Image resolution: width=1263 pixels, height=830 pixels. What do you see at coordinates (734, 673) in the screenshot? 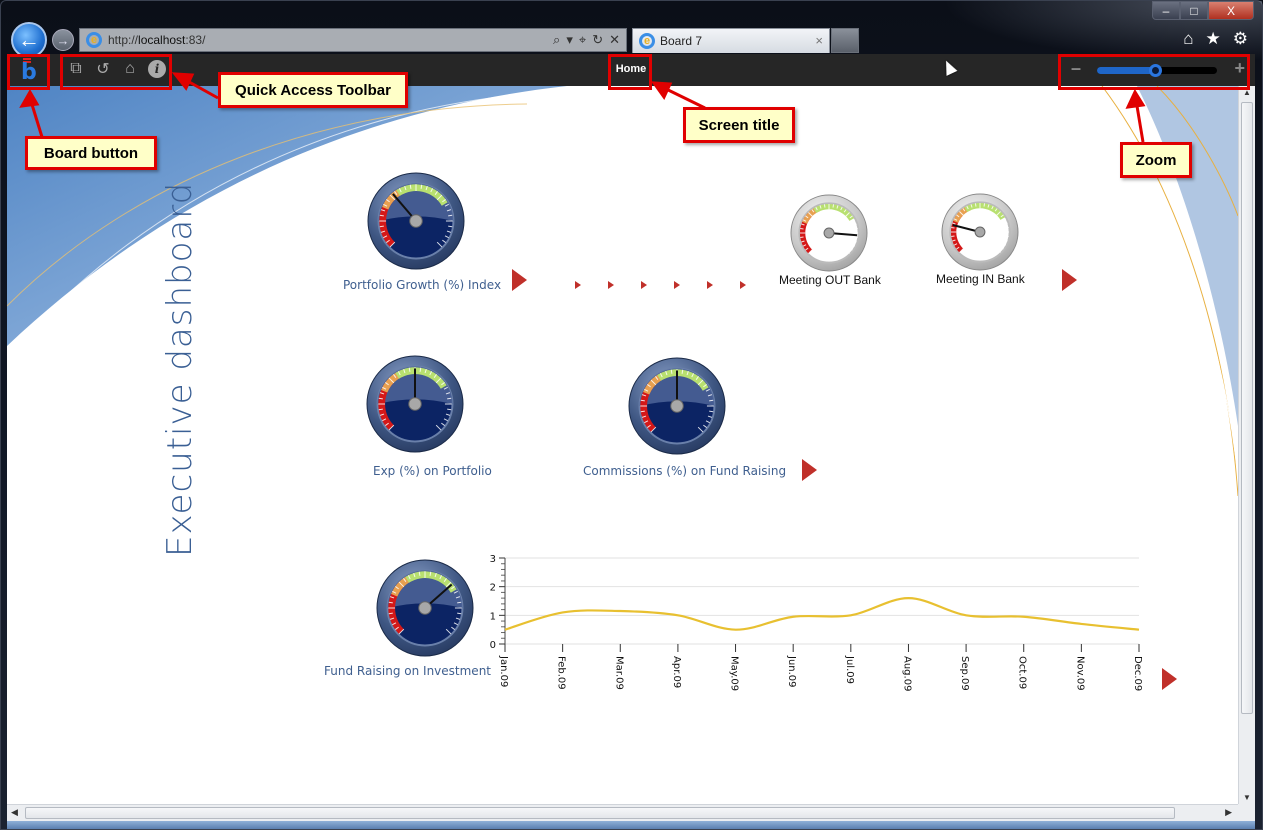
I see `x-tick-label: May.09` at bounding box center [734, 673].